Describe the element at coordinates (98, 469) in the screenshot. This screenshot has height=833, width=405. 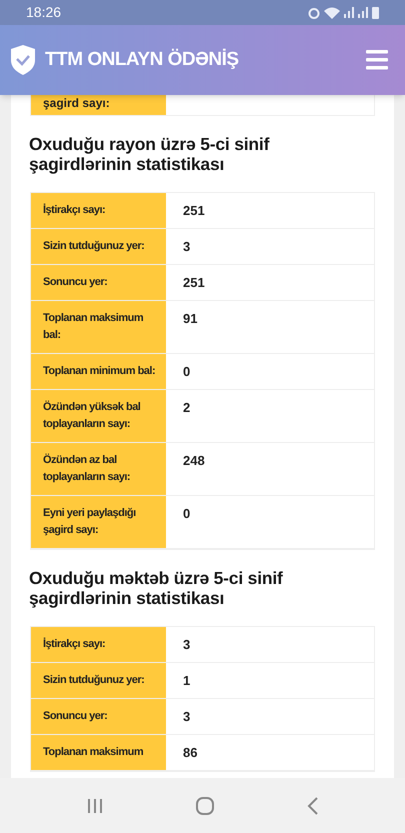
I see `label-cell: Özündən az bal toplayanların sayı:` at that location.